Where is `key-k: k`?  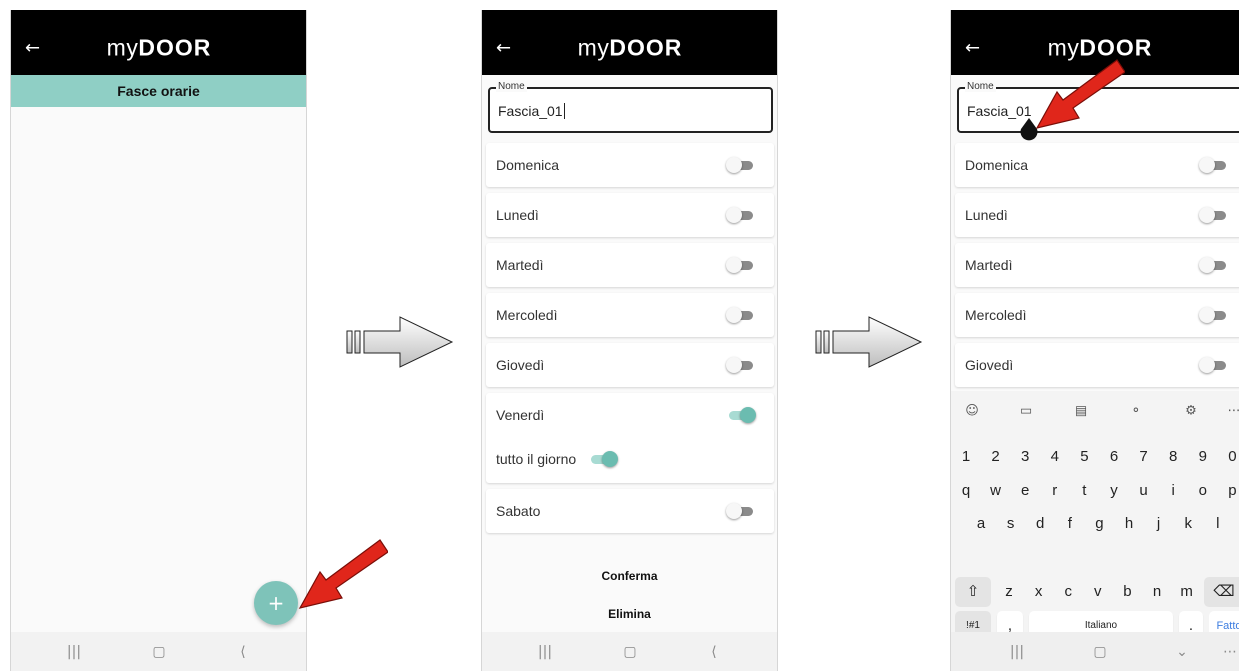 key-k: k is located at coordinates (1188, 524).